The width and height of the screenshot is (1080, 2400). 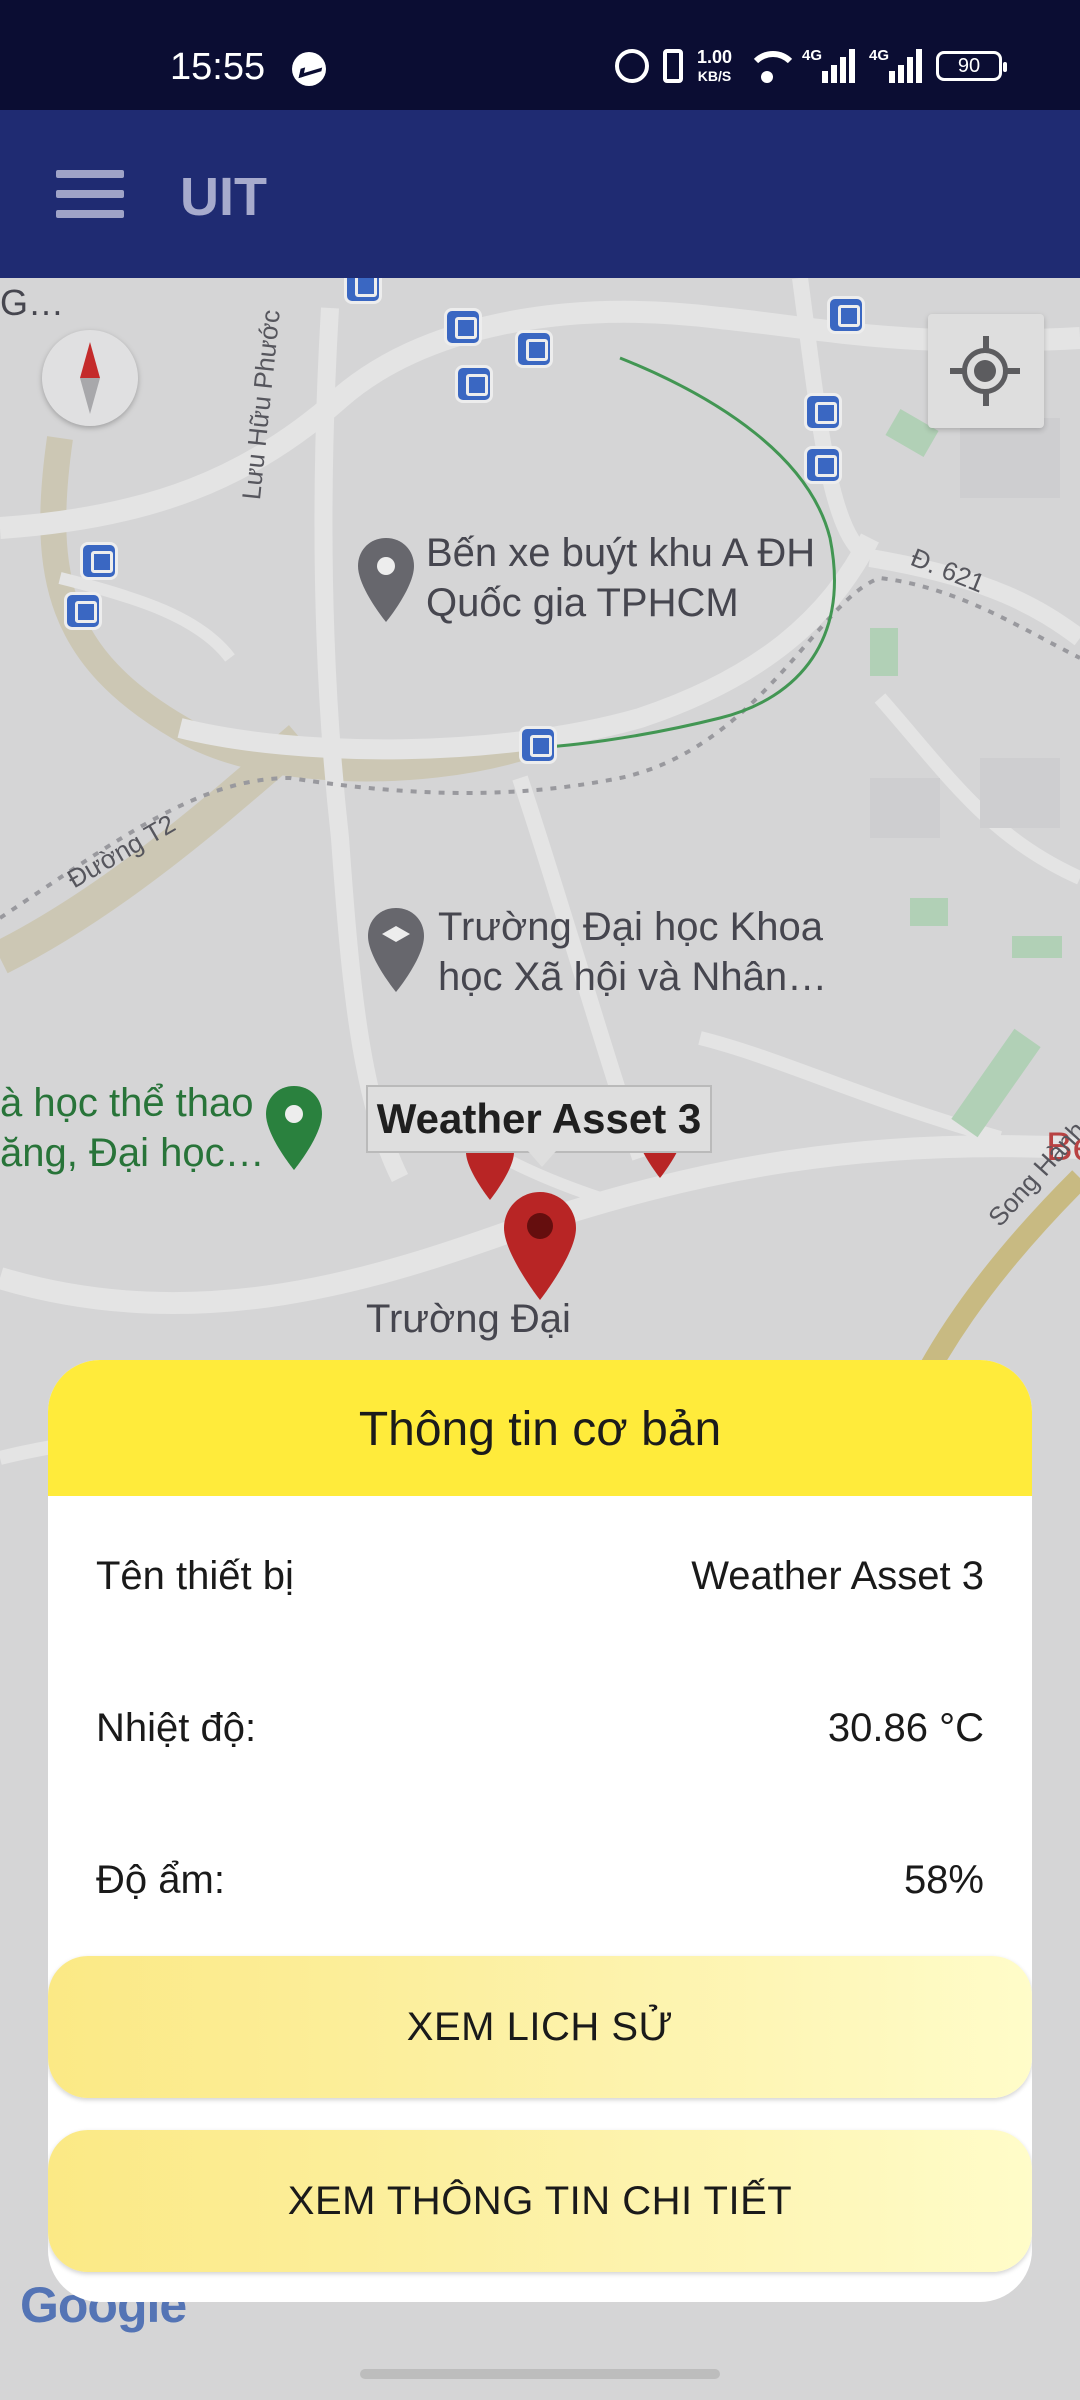 I want to click on humidity-row: Độ ẩm: 58%, so click(x=540, y=1880).